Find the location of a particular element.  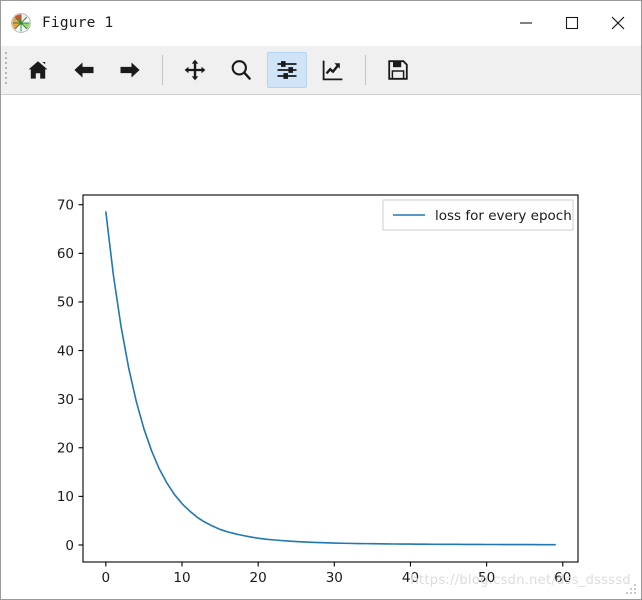

zoom-button is located at coordinates (241, 70).